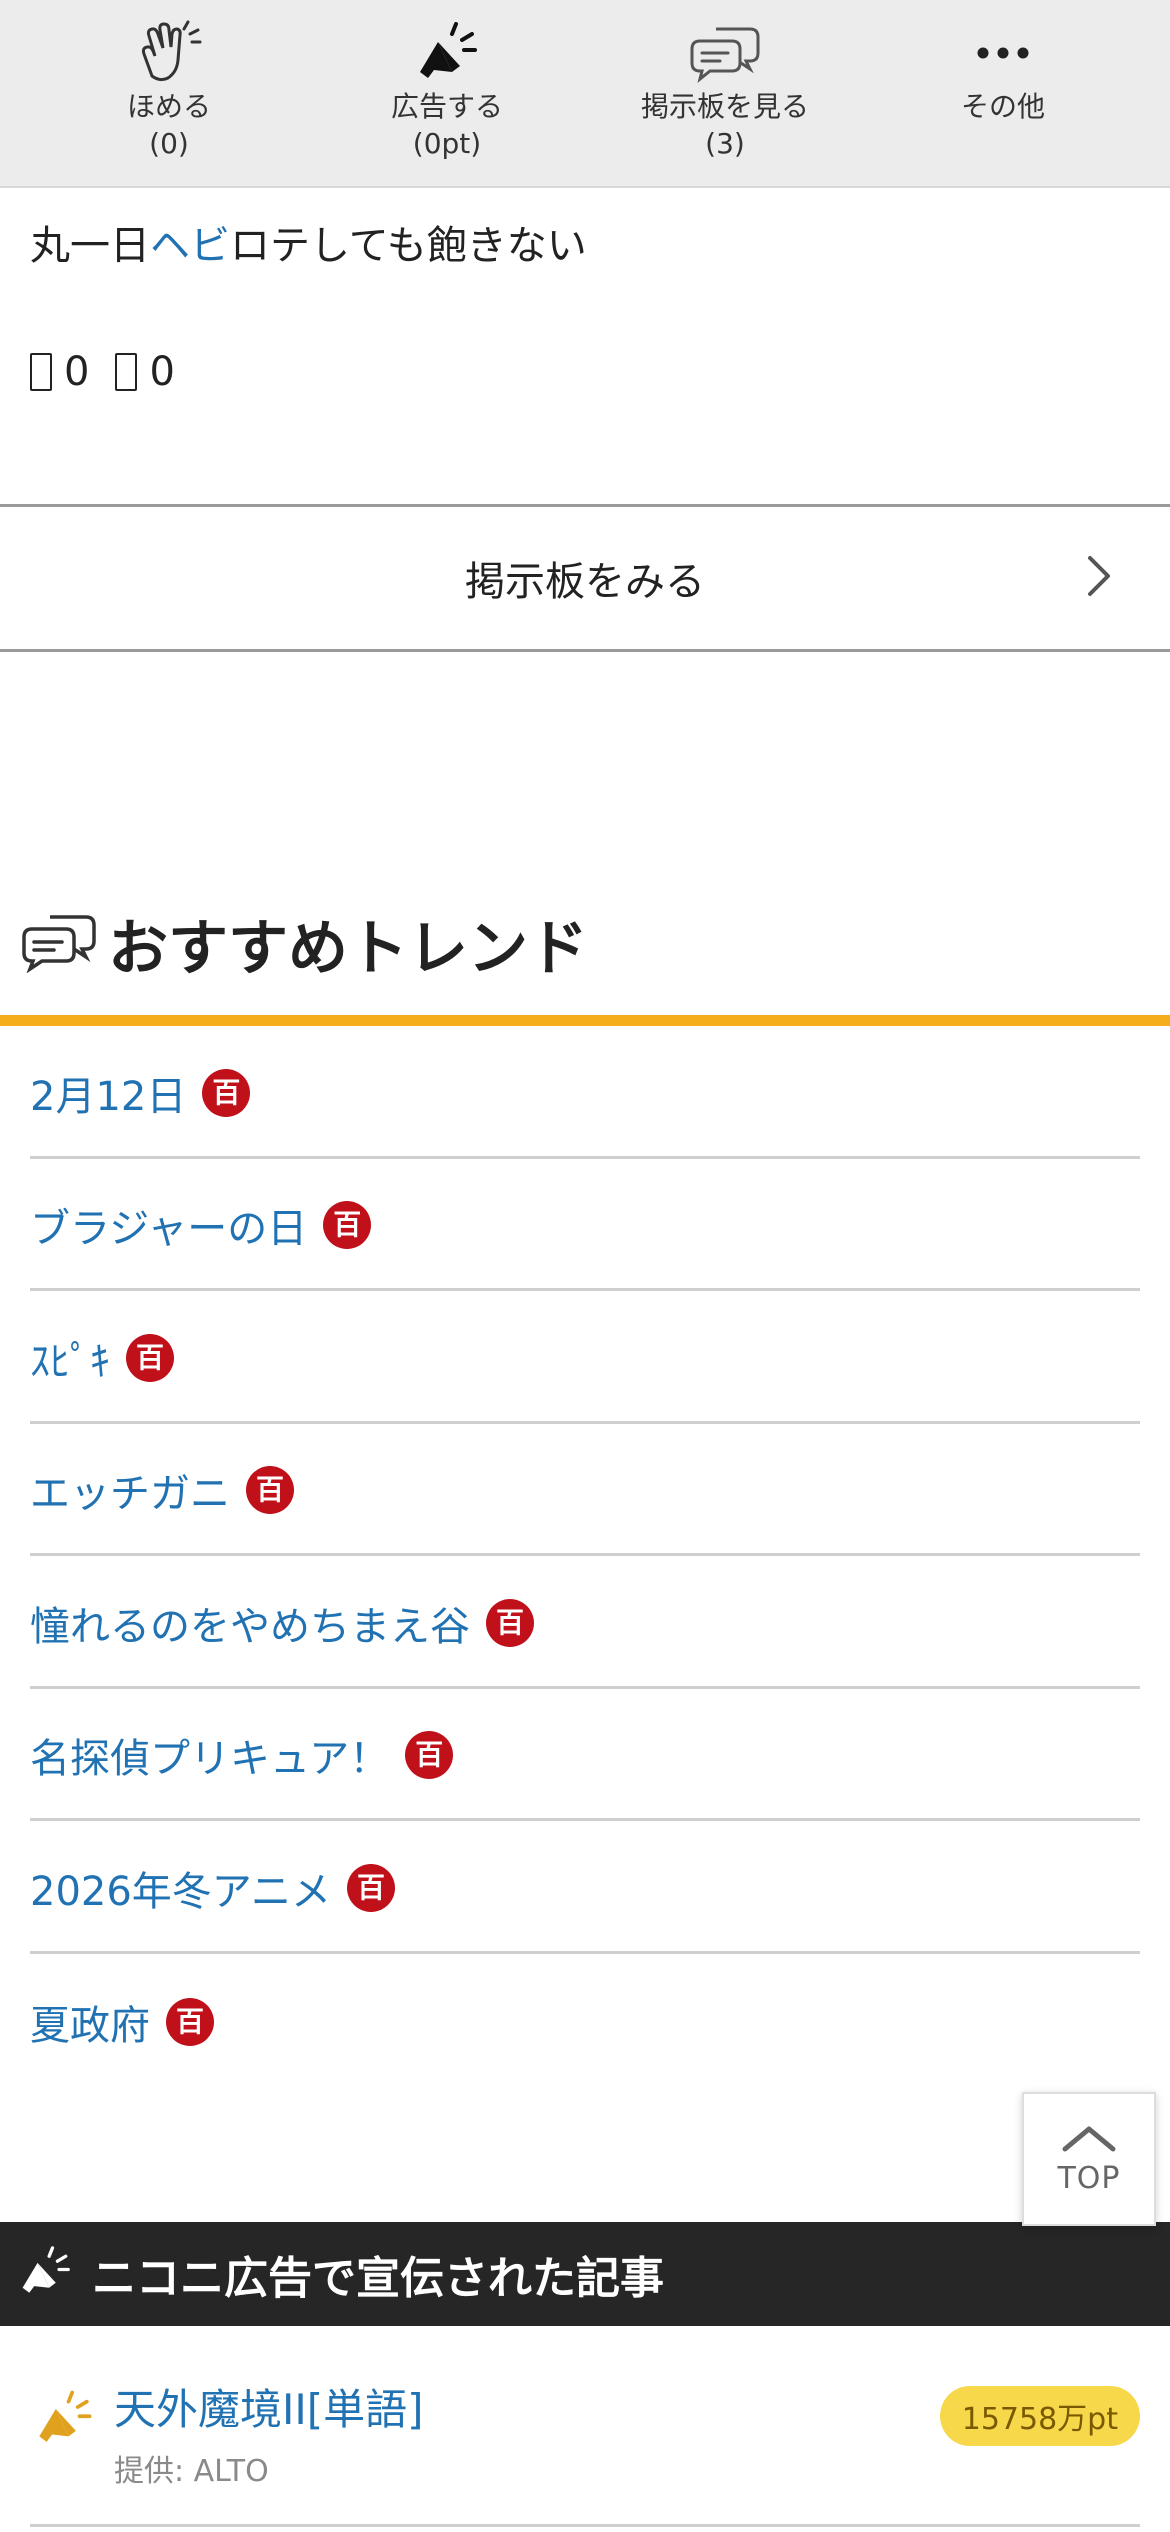  I want to click on ad-article-link: 天外魔境II[単語], so click(269, 2406).